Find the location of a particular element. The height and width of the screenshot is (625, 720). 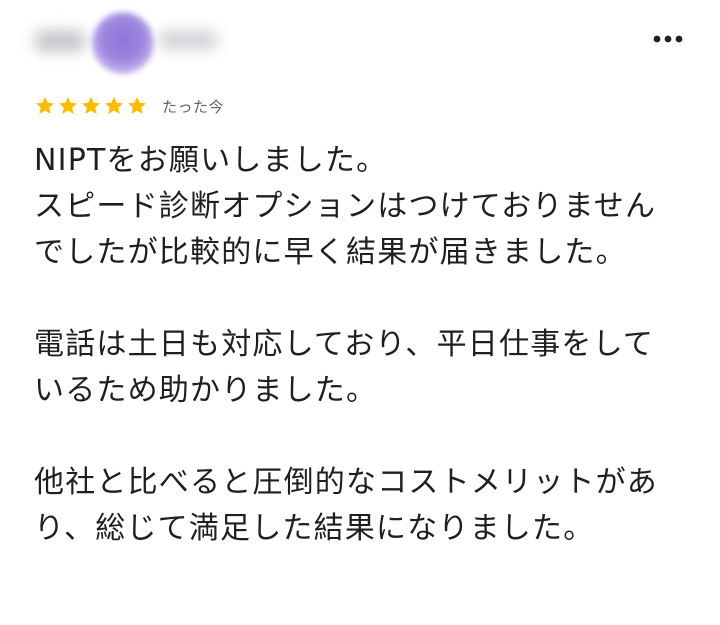

more-horizontal-icon is located at coordinates (668, 39).